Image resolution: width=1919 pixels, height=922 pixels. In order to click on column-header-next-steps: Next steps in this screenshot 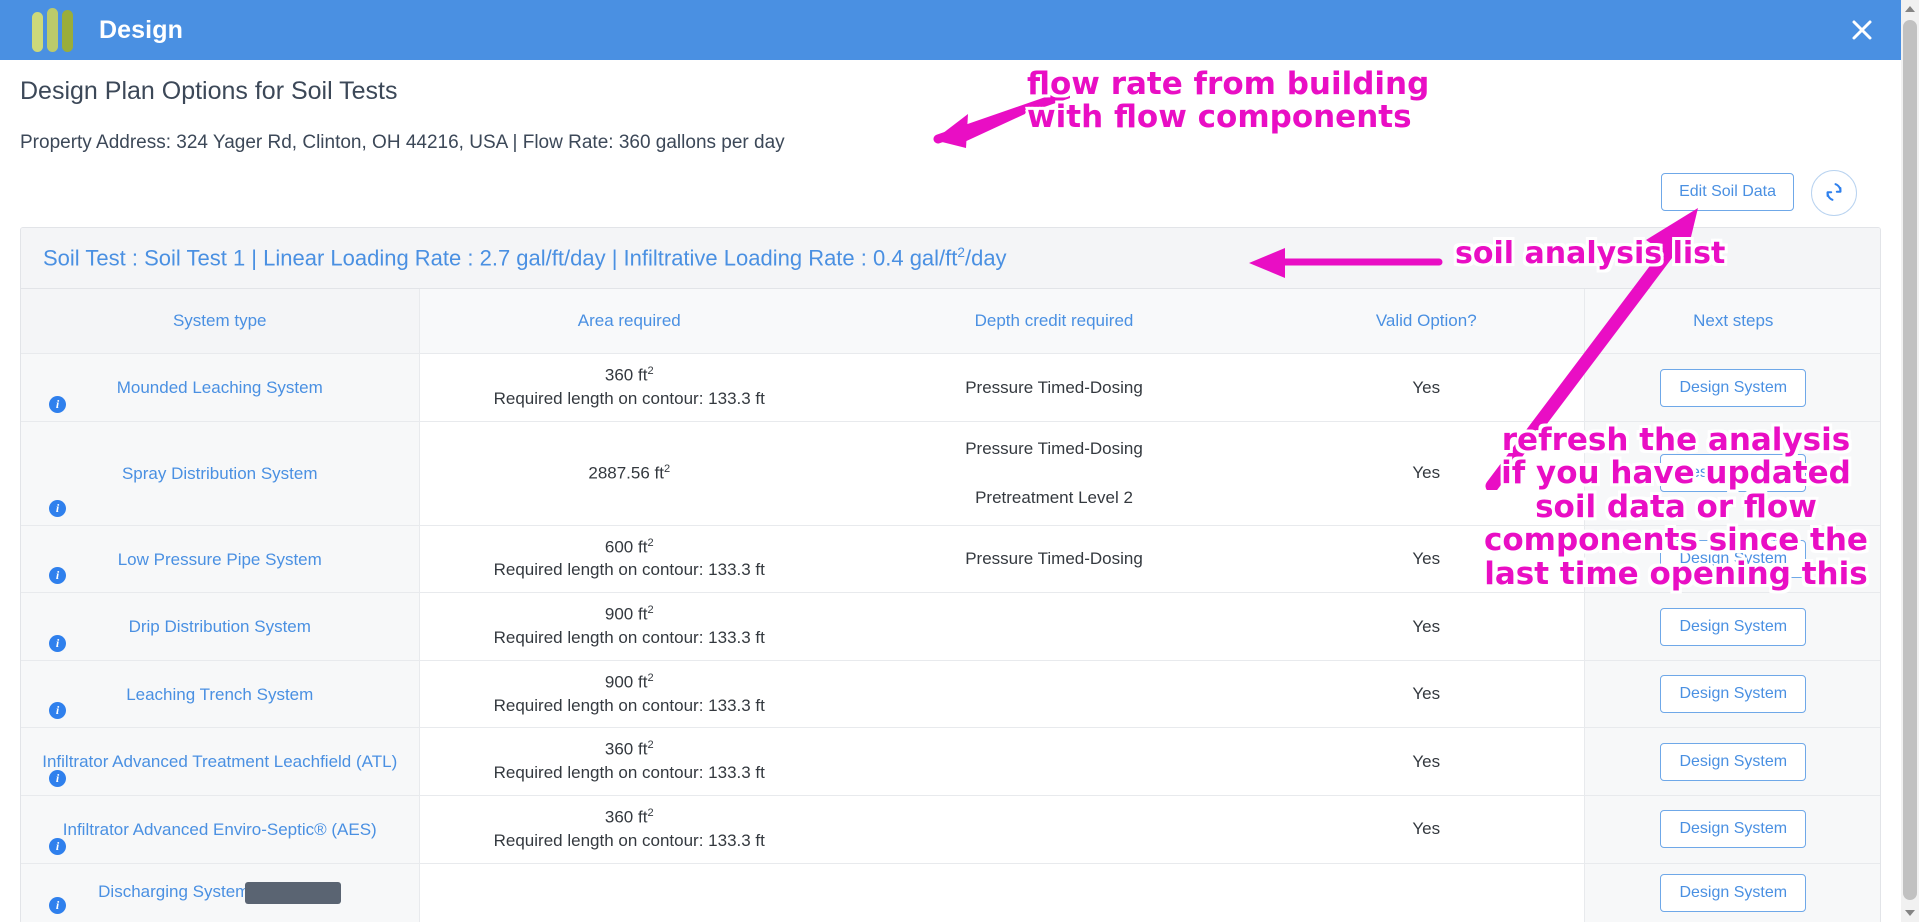, I will do `click(1731, 322)`.